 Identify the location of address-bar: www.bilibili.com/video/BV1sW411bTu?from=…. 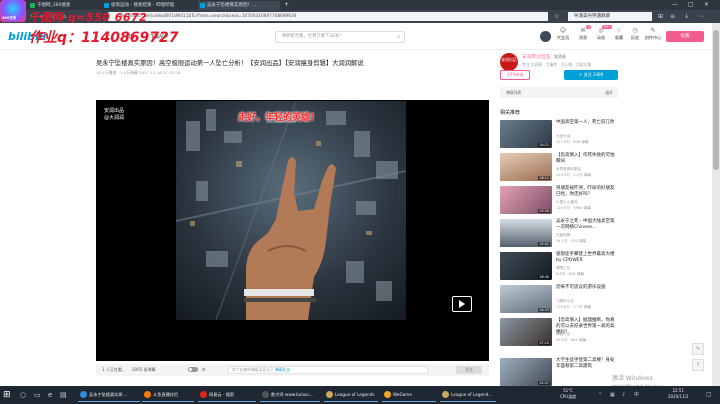
(328, 16).